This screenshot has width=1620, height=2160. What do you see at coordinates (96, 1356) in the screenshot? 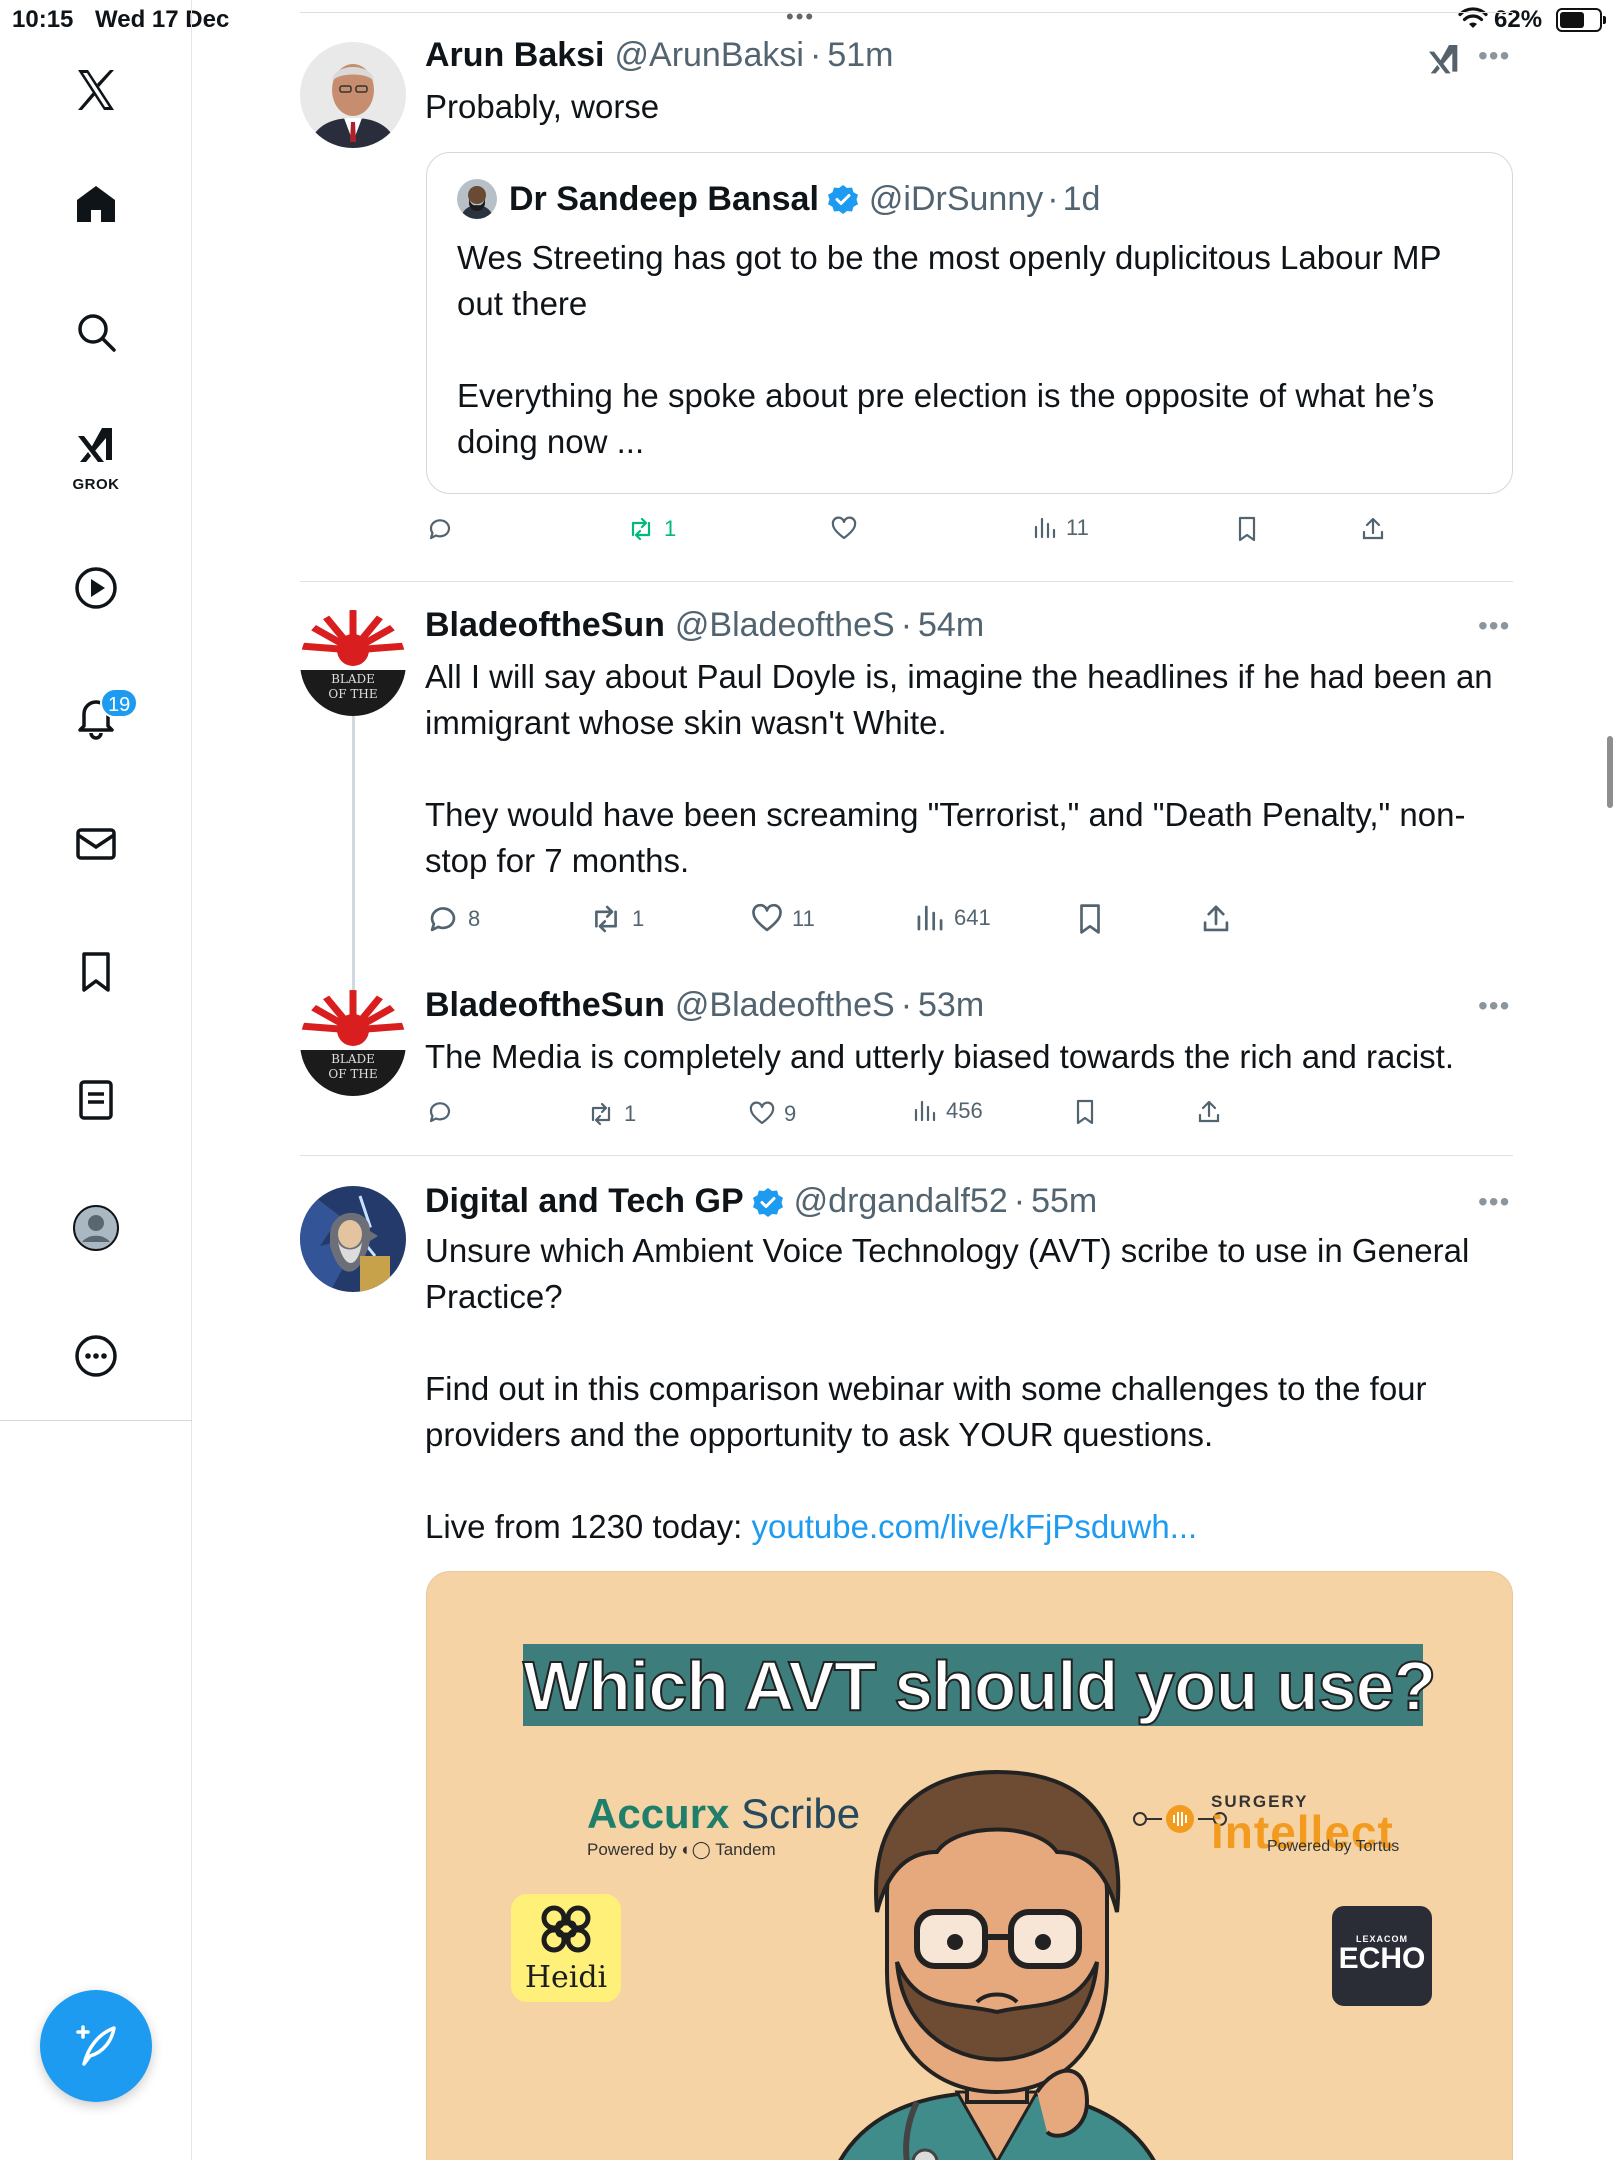
I see `more-circle-icon` at bounding box center [96, 1356].